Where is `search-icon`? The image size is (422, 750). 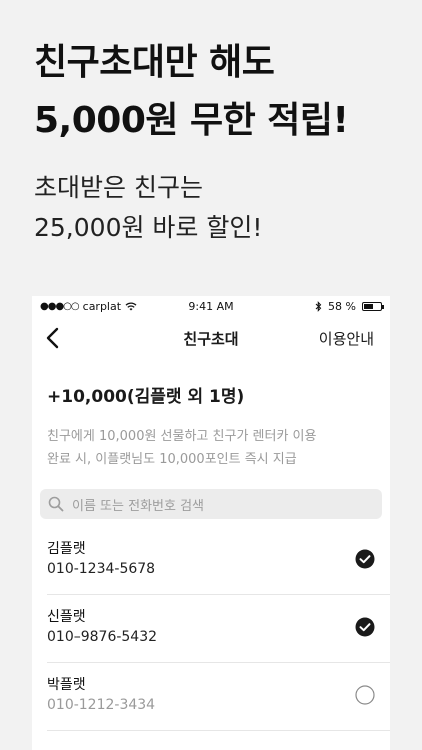
search-icon is located at coordinates (56, 504).